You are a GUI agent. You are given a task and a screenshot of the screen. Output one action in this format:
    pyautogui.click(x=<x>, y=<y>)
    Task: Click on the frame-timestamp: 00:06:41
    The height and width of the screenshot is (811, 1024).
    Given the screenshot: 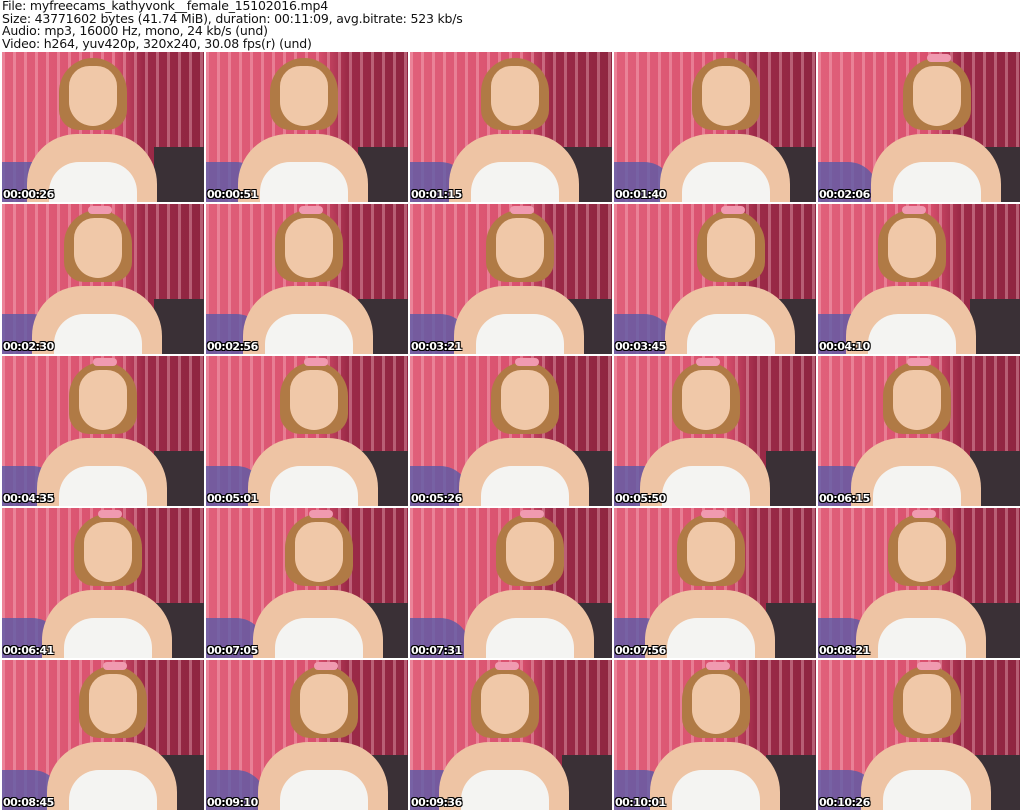 What is the action you would take?
    pyautogui.click(x=28, y=650)
    